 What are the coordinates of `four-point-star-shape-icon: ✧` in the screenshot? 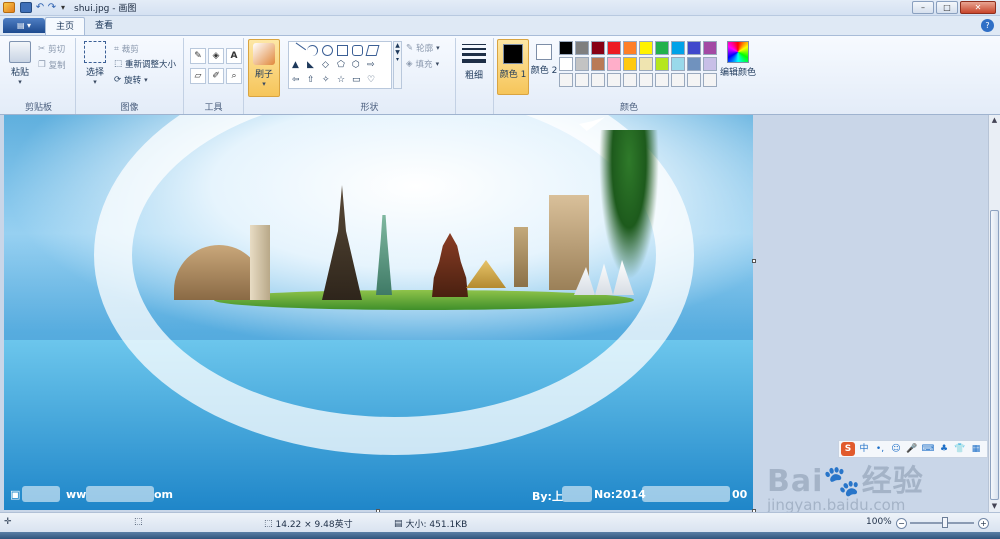 It's located at (327, 80).